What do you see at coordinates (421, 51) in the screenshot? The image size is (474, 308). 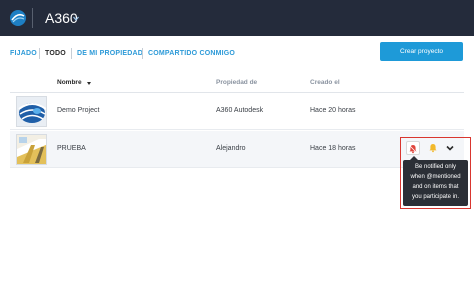 I see `create-project-button: Crear proyecto` at bounding box center [421, 51].